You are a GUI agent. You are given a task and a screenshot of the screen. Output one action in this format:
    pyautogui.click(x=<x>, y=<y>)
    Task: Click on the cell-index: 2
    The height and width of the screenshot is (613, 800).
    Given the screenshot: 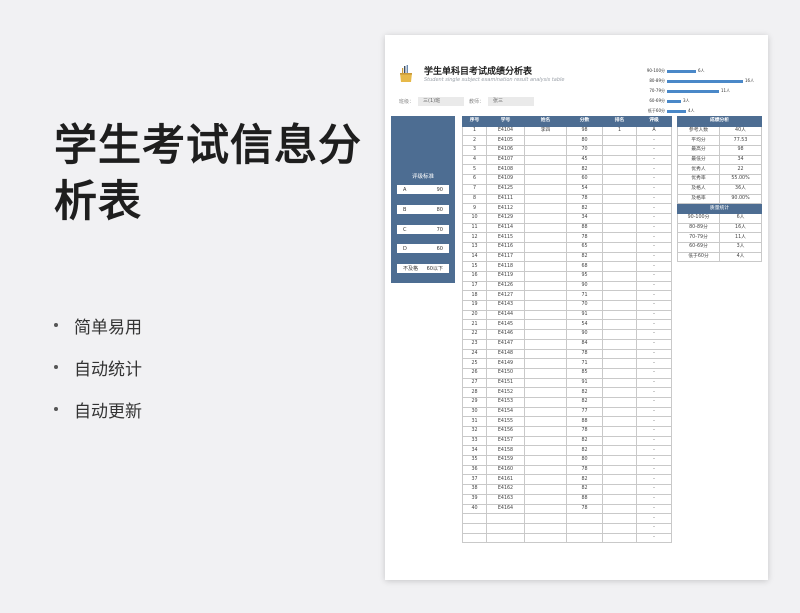 What is the action you would take?
    pyautogui.click(x=474, y=141)
    